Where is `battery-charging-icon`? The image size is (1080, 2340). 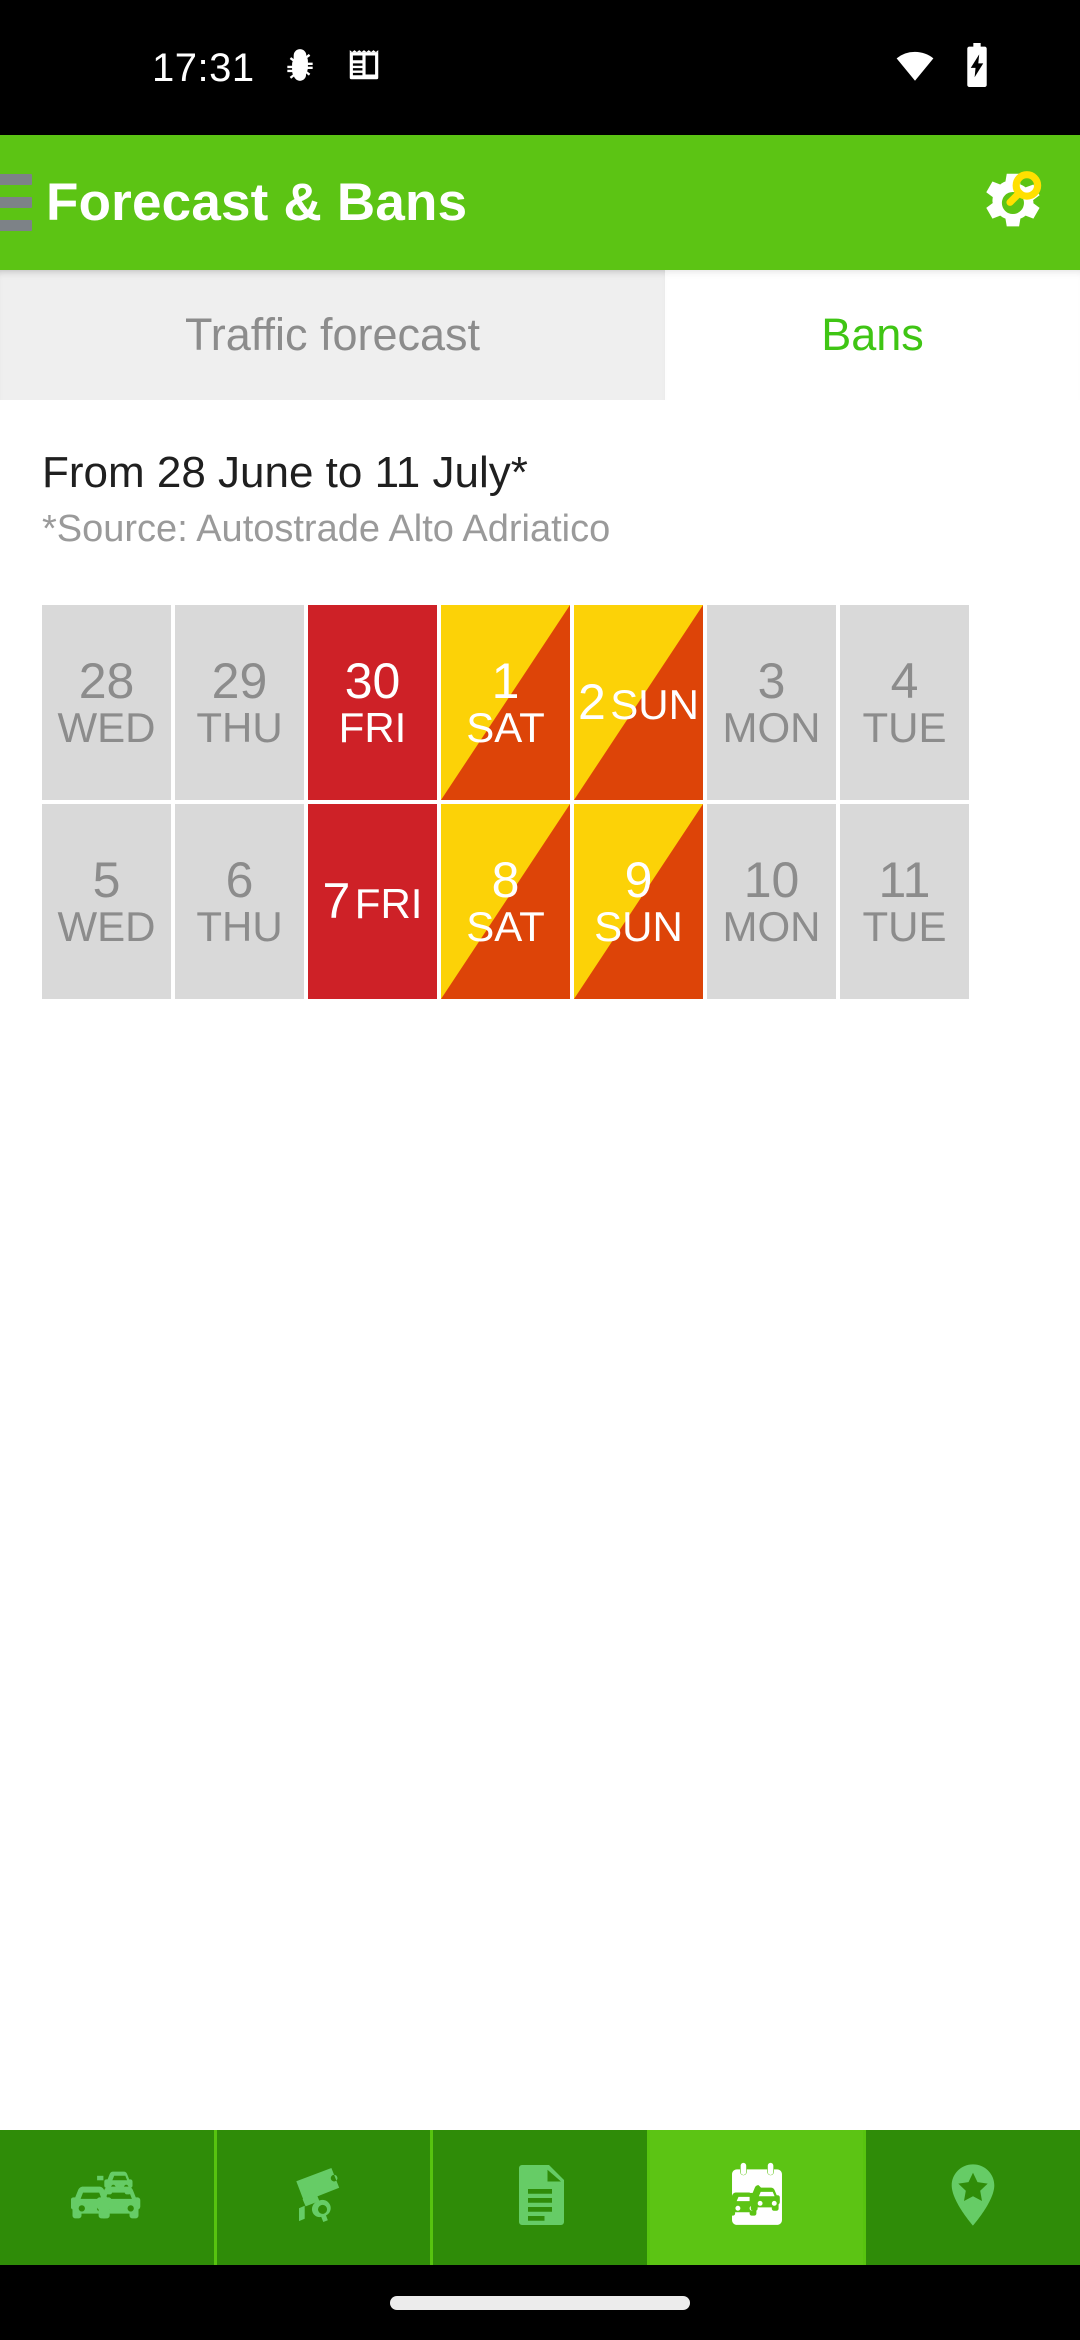 battery-charging-icon is located at coordinates (977, 67).